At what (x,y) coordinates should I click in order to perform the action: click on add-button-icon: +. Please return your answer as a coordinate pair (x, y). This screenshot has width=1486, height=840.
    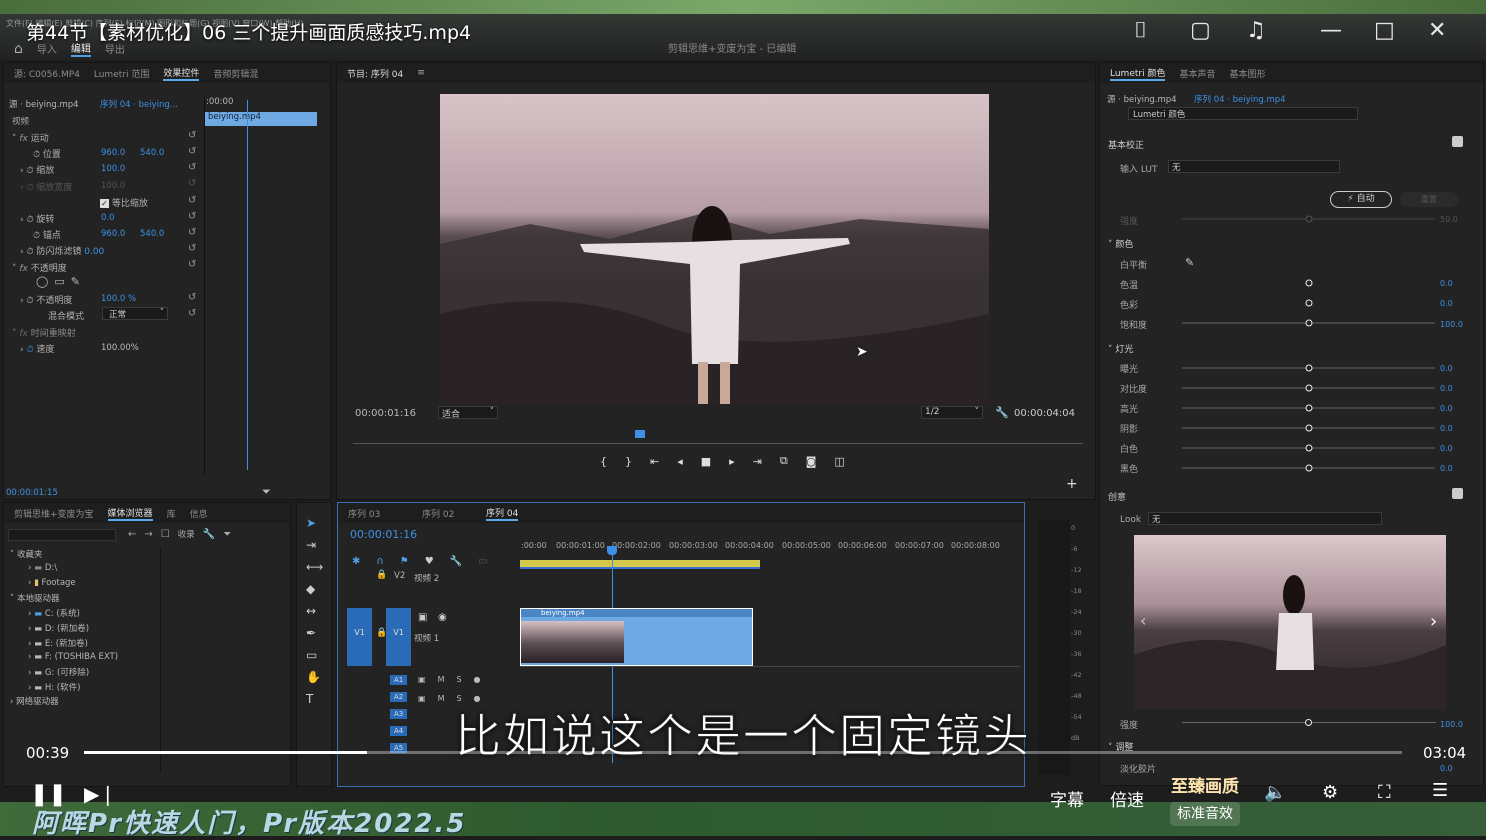
    Looking at the image, I should click on (1072, 484).